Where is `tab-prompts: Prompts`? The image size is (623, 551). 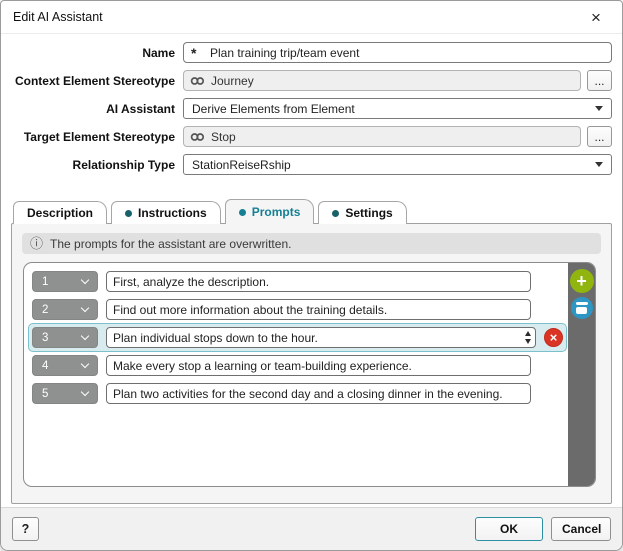
tab-prompts: Prompts is located at coordinates (269, 211).